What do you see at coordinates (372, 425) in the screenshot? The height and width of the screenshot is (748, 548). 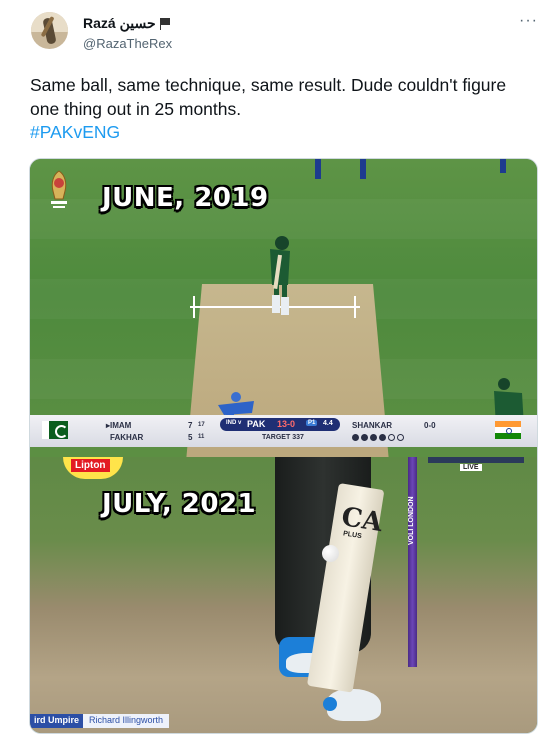 I see `bowler-name: SHANKAR` at bounding box center [372, 425].